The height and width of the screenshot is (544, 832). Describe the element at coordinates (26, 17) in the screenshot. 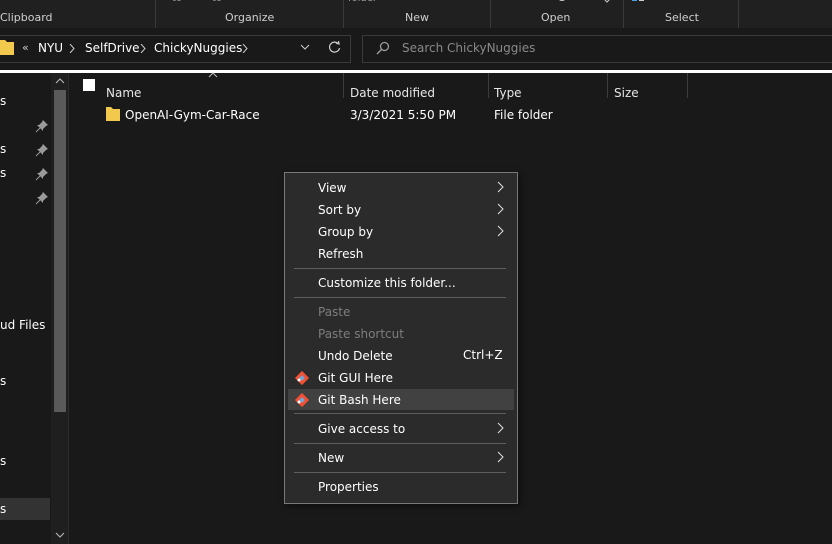

I see `ribbon-group-clipboard: Clipboard` at that location.